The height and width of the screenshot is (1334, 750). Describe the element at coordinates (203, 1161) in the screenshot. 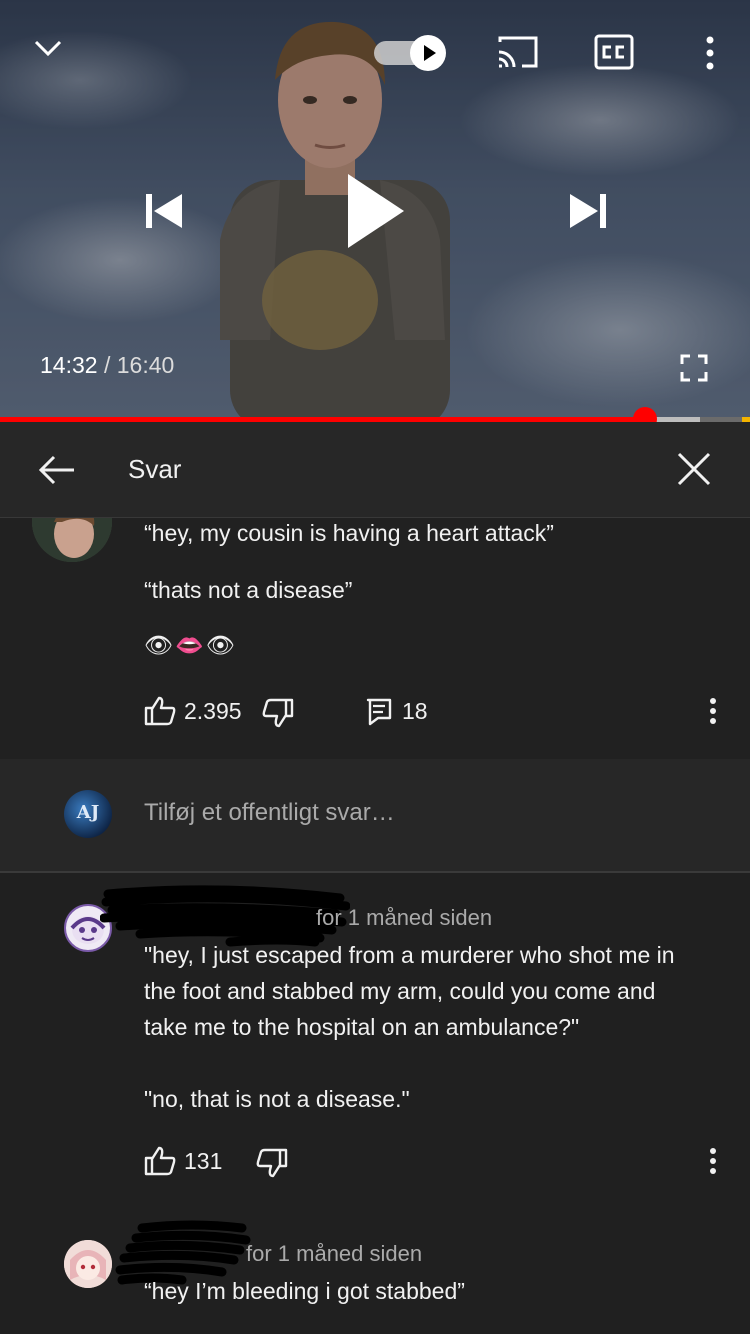

I see `reply-1-like-count: 131` at that location.